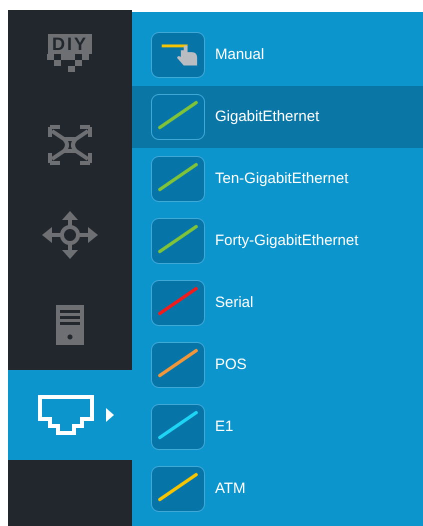  What do you see at coordinates (70, 235) in the screenshot?
I see `move-arrows-icon` at bounding box center [70, 235].